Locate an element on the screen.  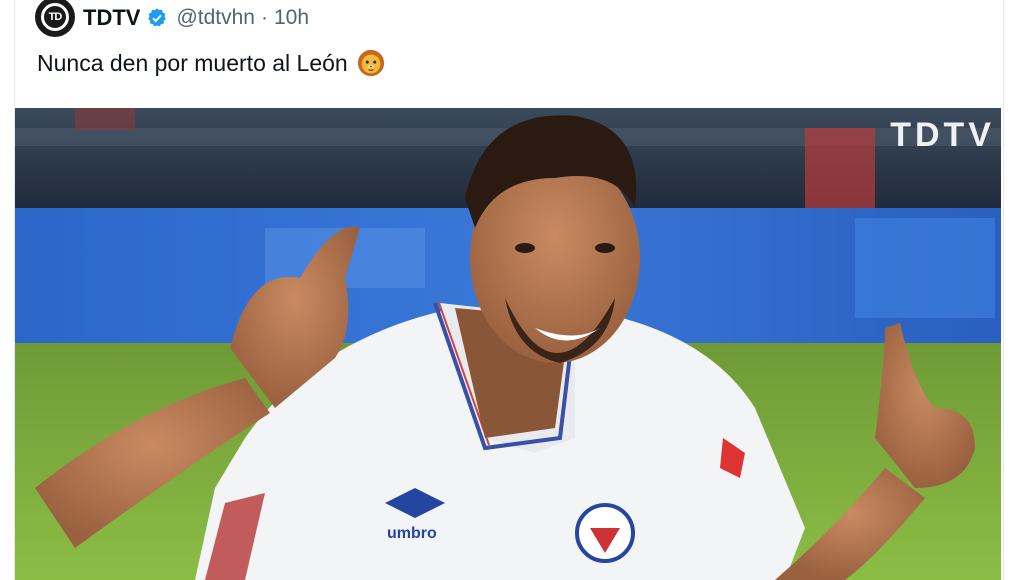
tweet-text-content: Nunca den por muerto al León is located at coordinates (192, 62).